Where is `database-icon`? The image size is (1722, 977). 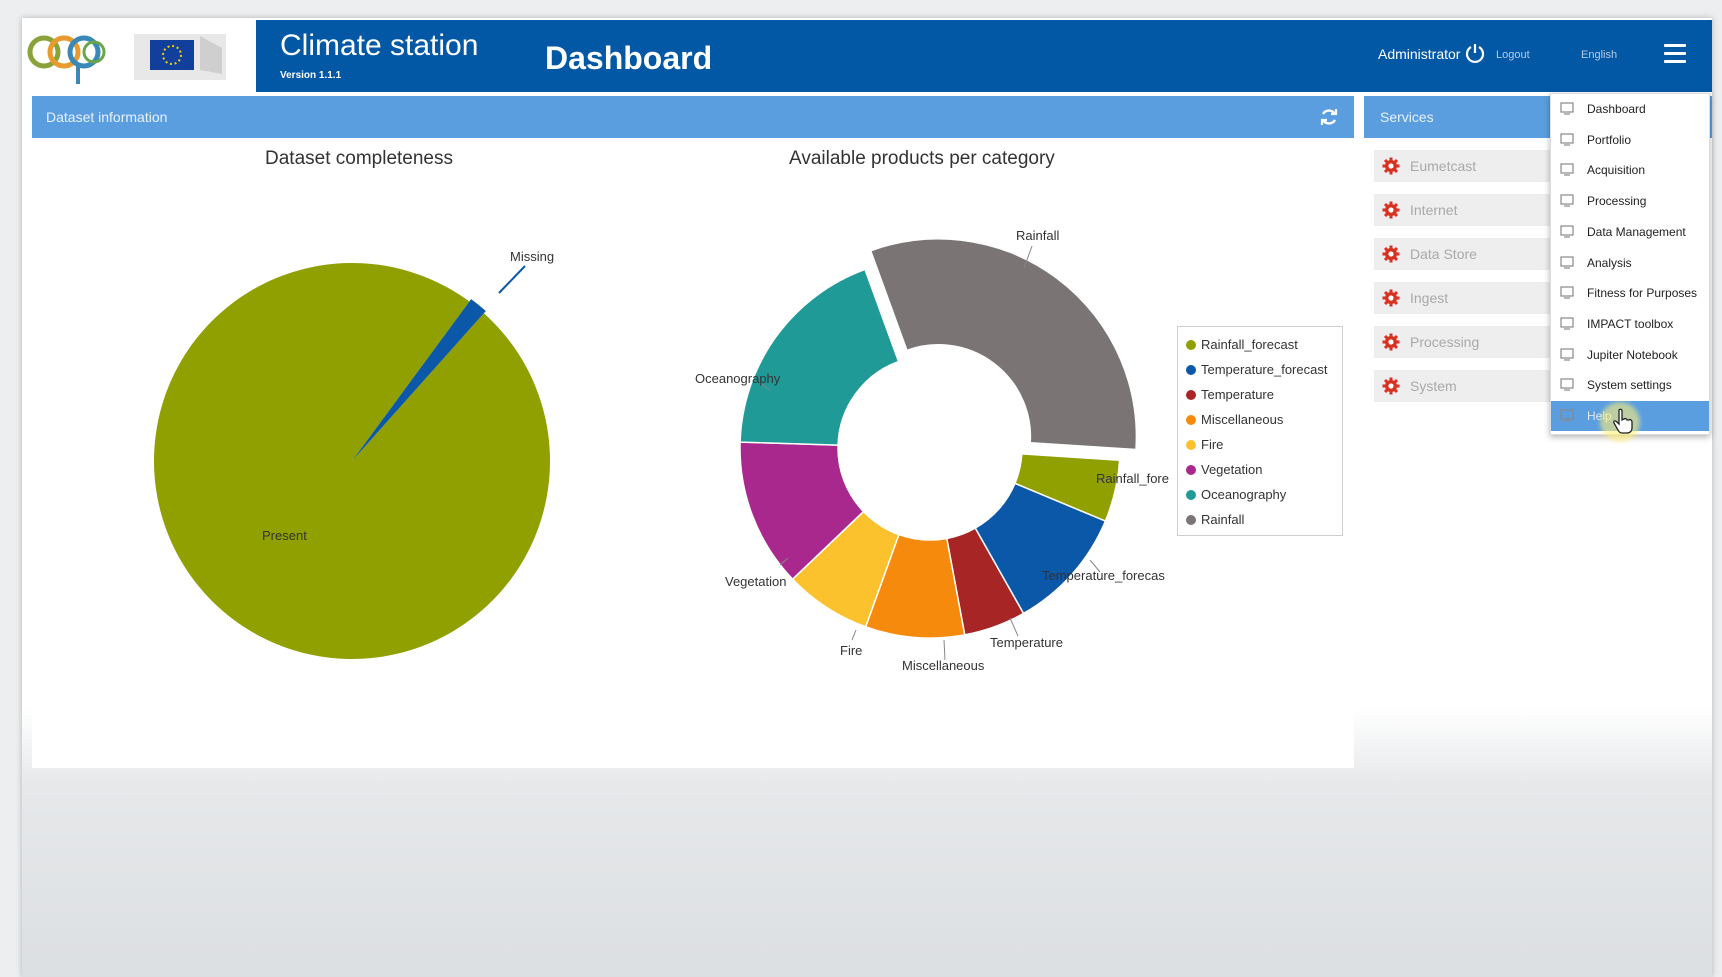
database-icon is located at coordinates (1567, 323).